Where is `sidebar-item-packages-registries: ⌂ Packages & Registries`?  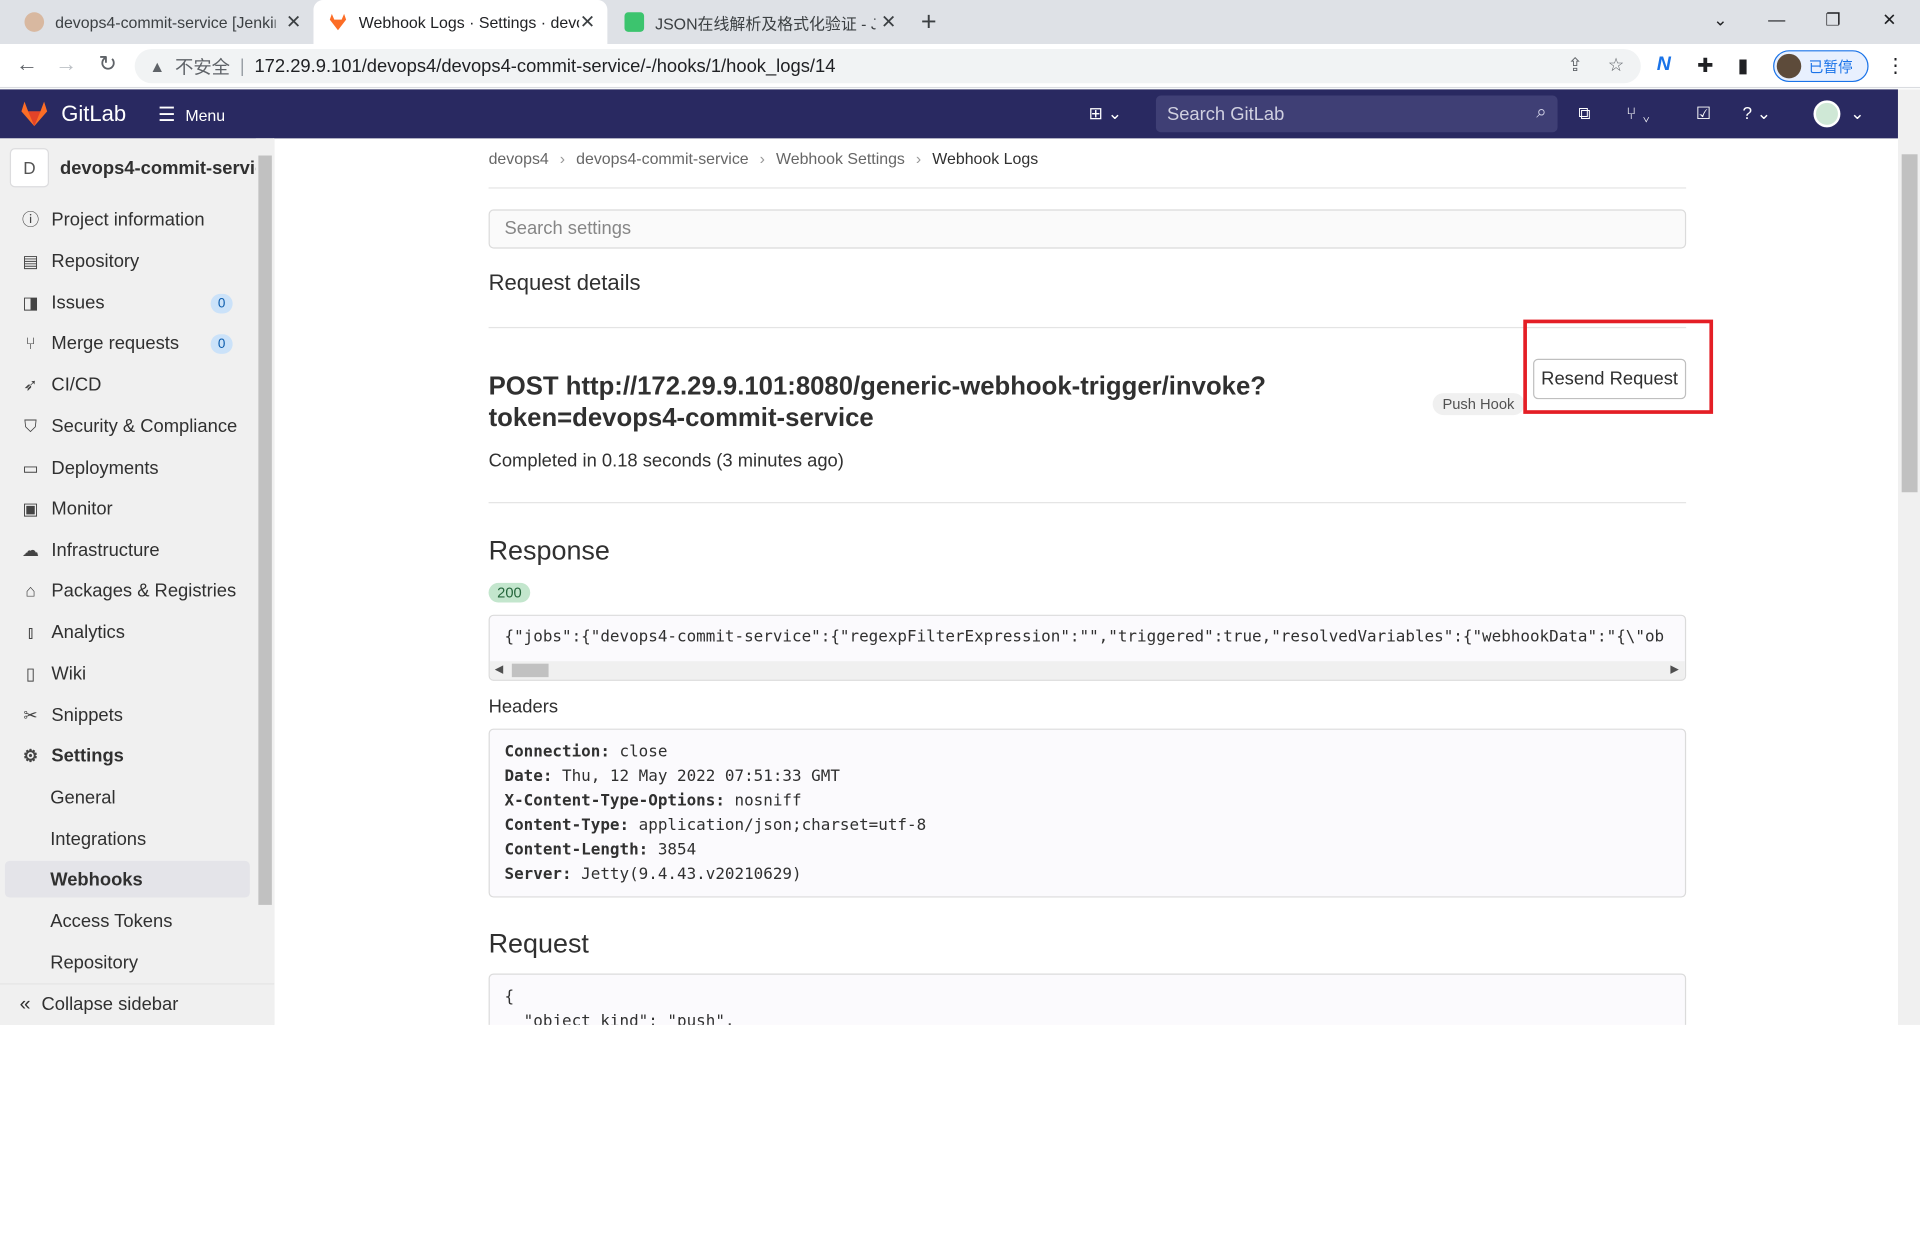 sidebar-item-packages-registries: ⌂ Packages & Registries is located at coordinates (127, 590).